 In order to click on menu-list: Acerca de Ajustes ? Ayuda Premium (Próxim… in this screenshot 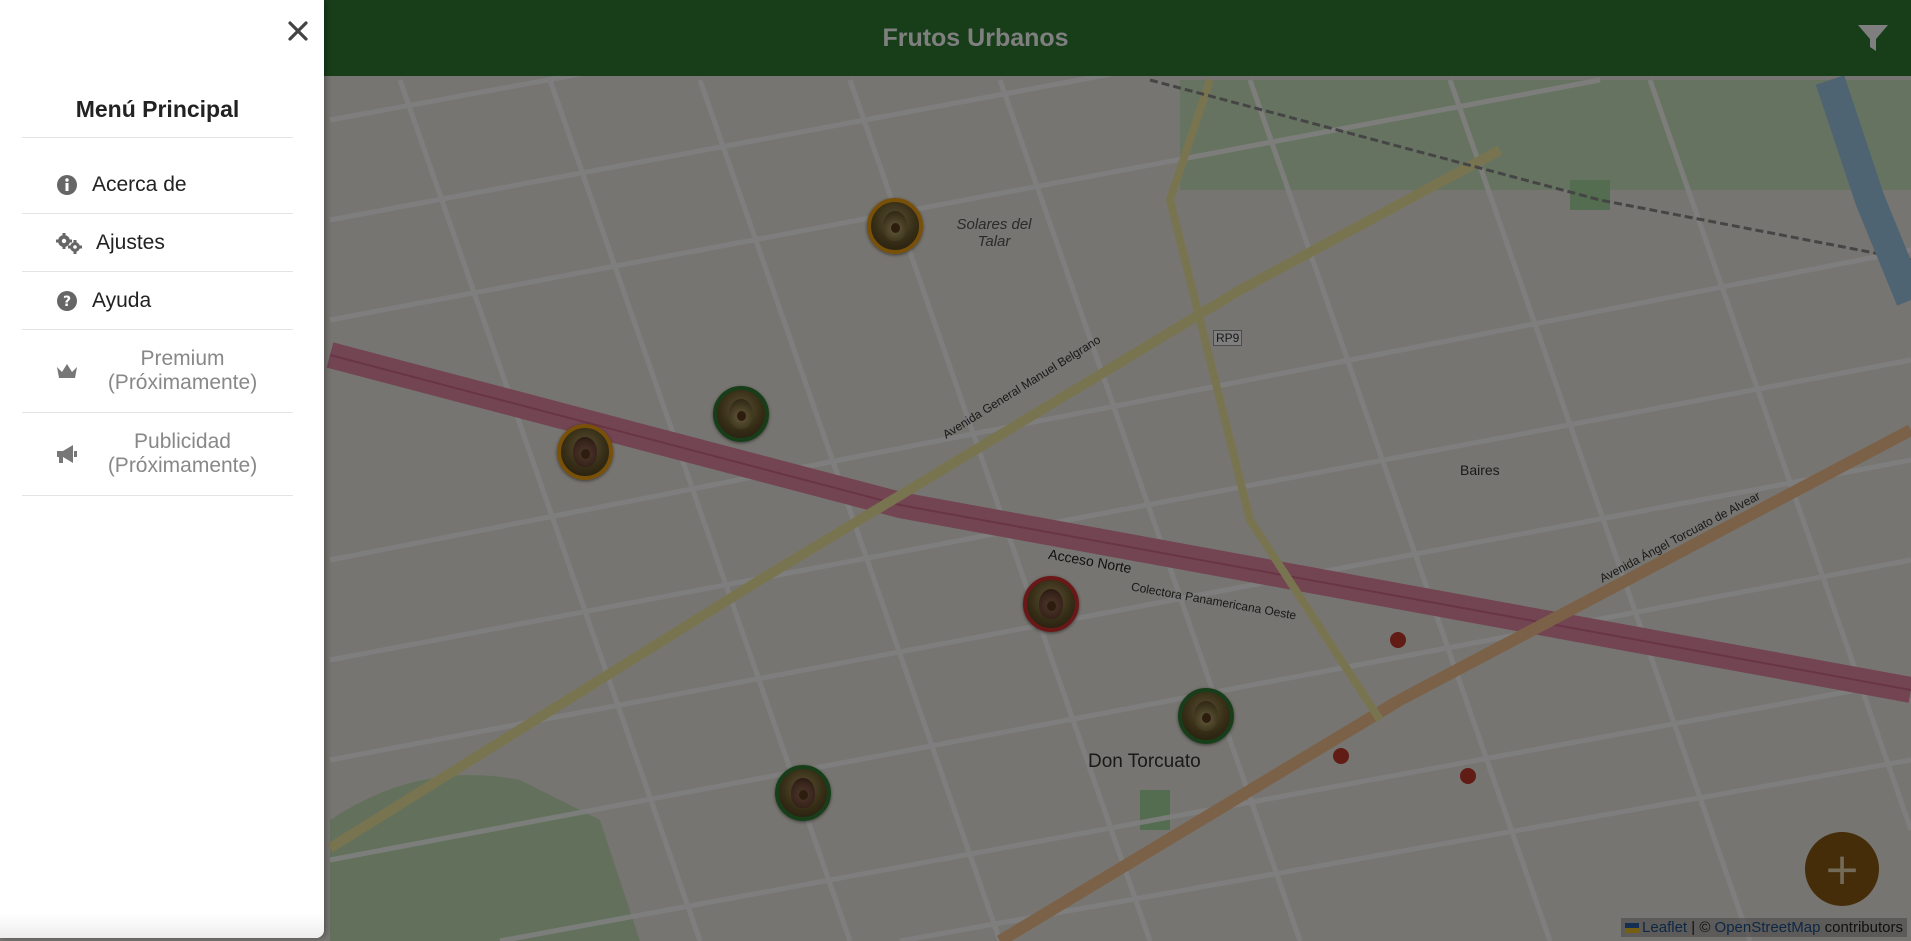, I will do `click(157, 326)`.